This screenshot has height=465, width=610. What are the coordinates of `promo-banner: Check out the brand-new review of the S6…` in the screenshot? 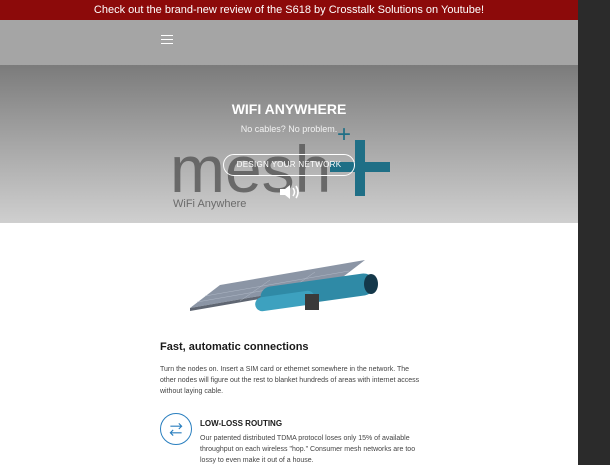 It's located at (289, 10).